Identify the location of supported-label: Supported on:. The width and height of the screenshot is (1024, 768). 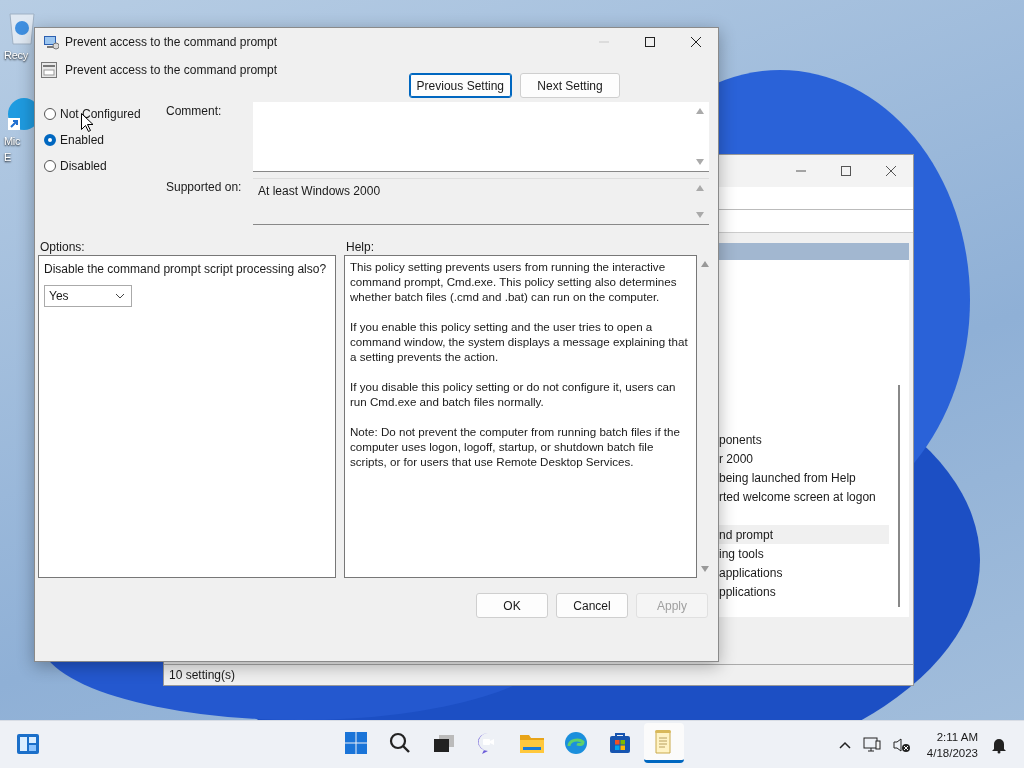
(204, 187).